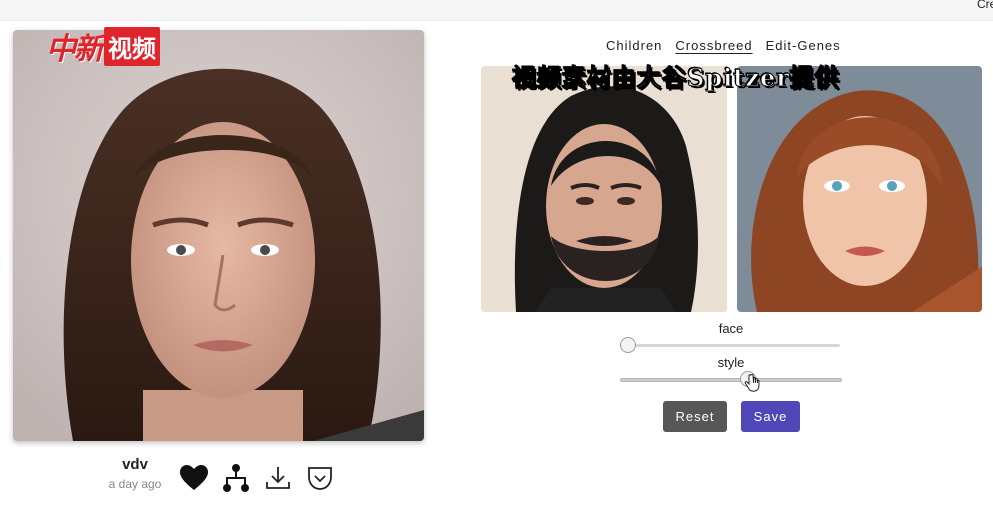 The image size is (993, 518). Describe the element at coordinates (676, 78) in the screenshot. I see `video-credit-caption: 视频素材由大谷Spitzer提供` at that location.